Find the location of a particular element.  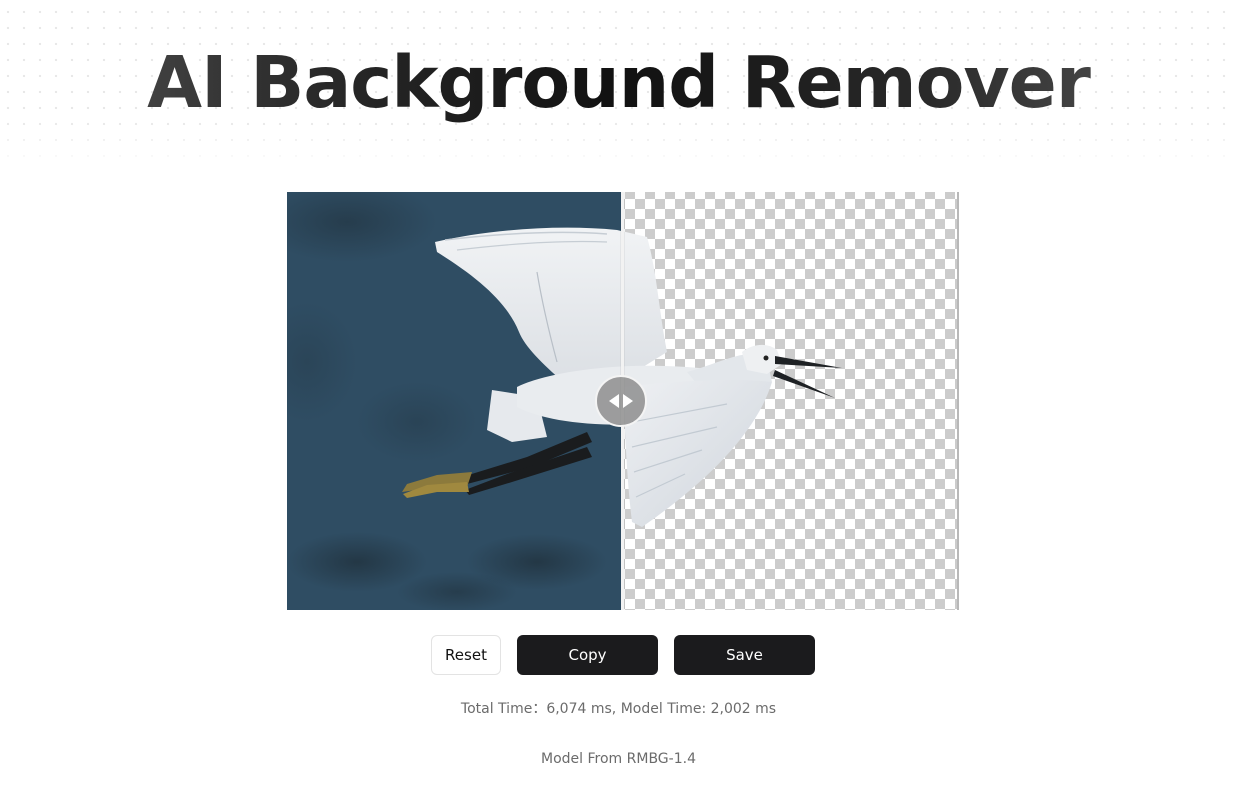

model-credit-prefix: Model From is located at coordinates (584, 759).